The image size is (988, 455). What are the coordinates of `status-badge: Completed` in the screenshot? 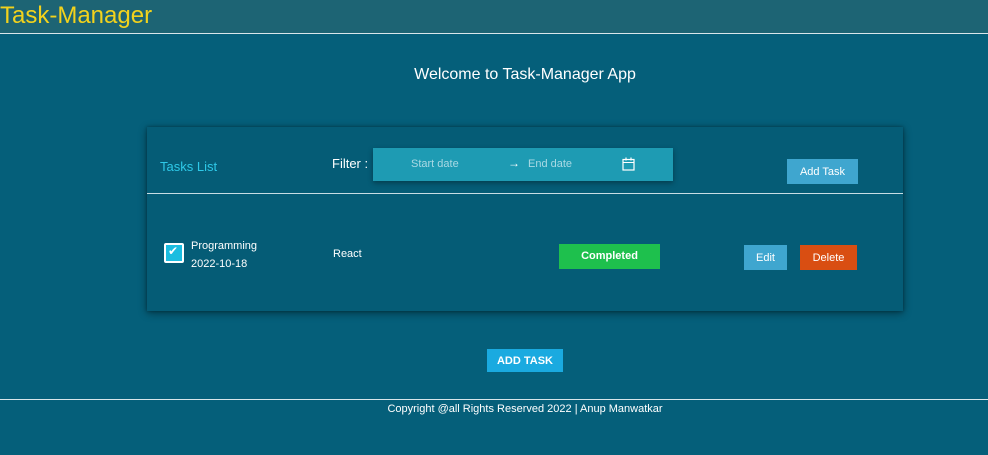 It's located at (609, 256).